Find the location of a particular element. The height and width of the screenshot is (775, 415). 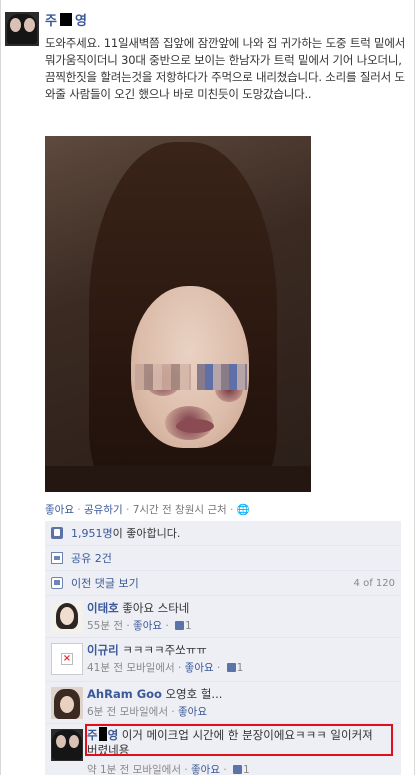

commenter-name-last: 영 is located at coordinates (113, 735).